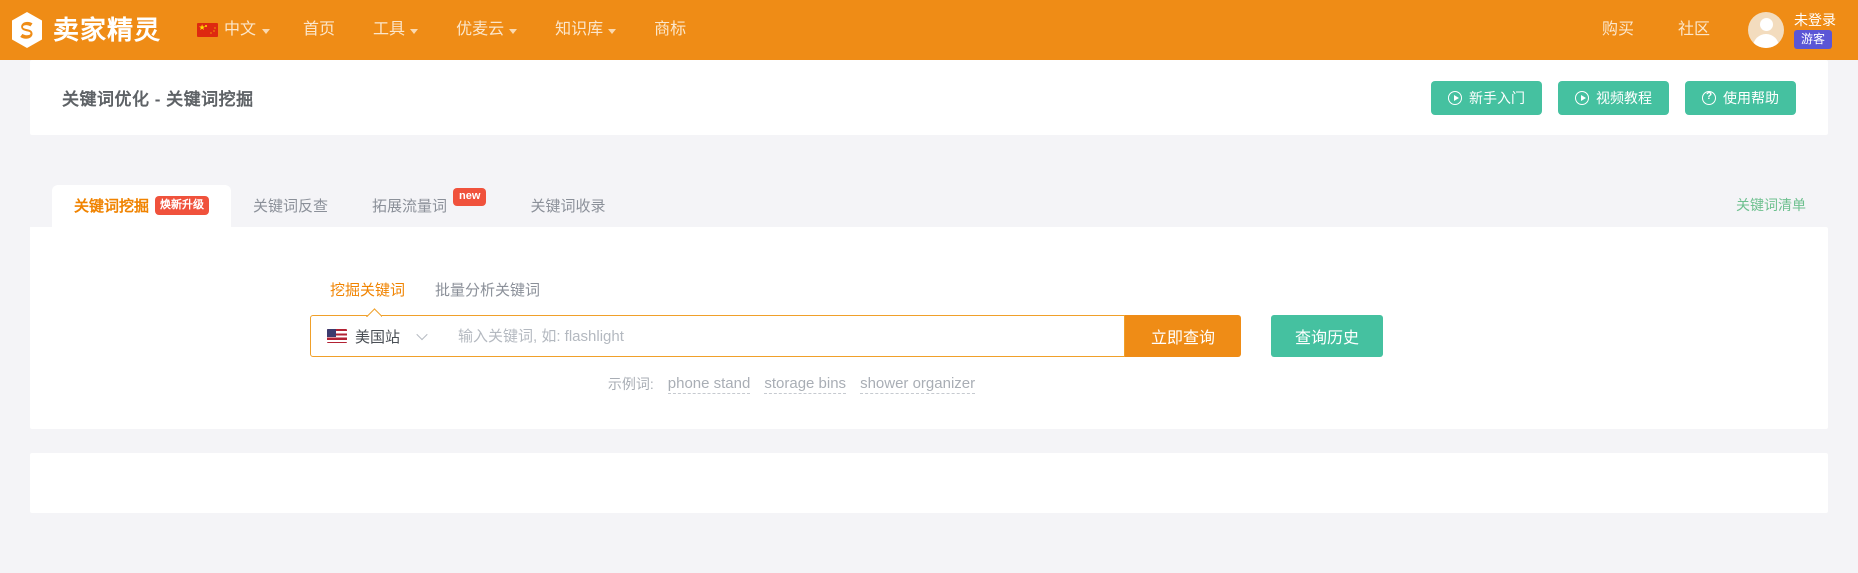  Describe the element at coordinates (709, 384) in the screenshot. I see `example-keyword-item: phone stand` at that location.